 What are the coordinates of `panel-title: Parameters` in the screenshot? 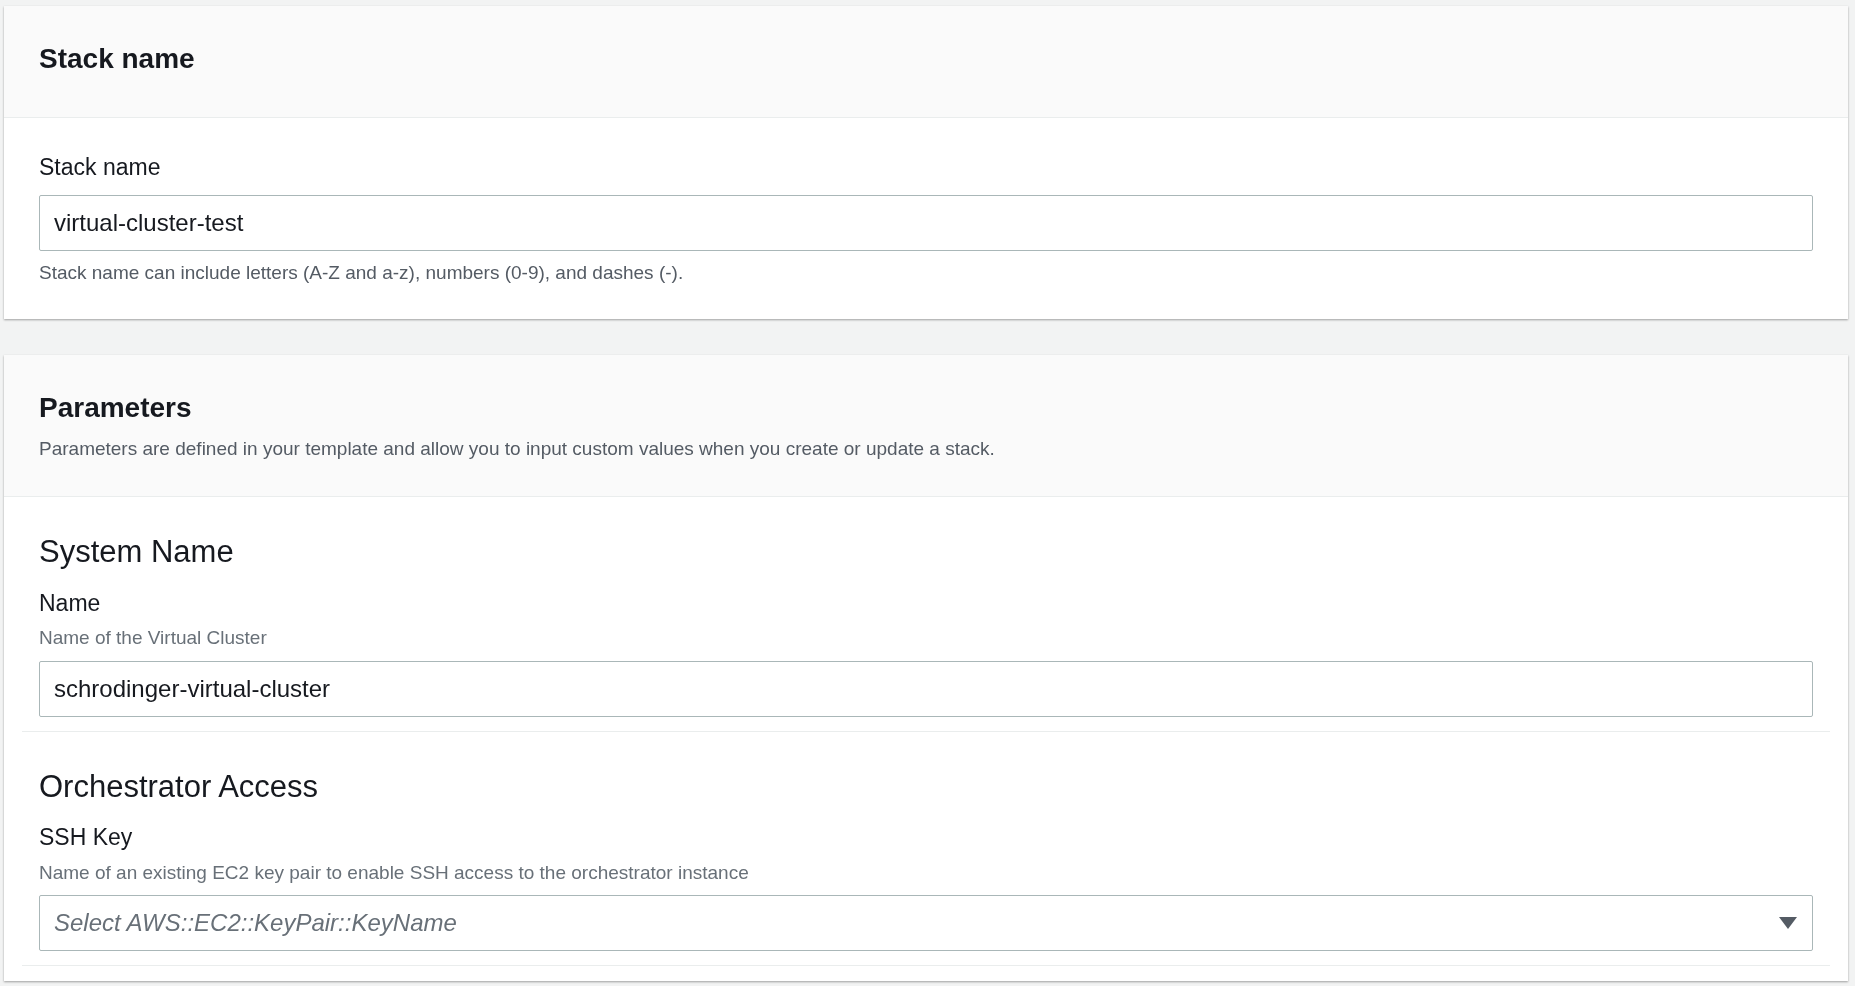 It's located at (116, 408).